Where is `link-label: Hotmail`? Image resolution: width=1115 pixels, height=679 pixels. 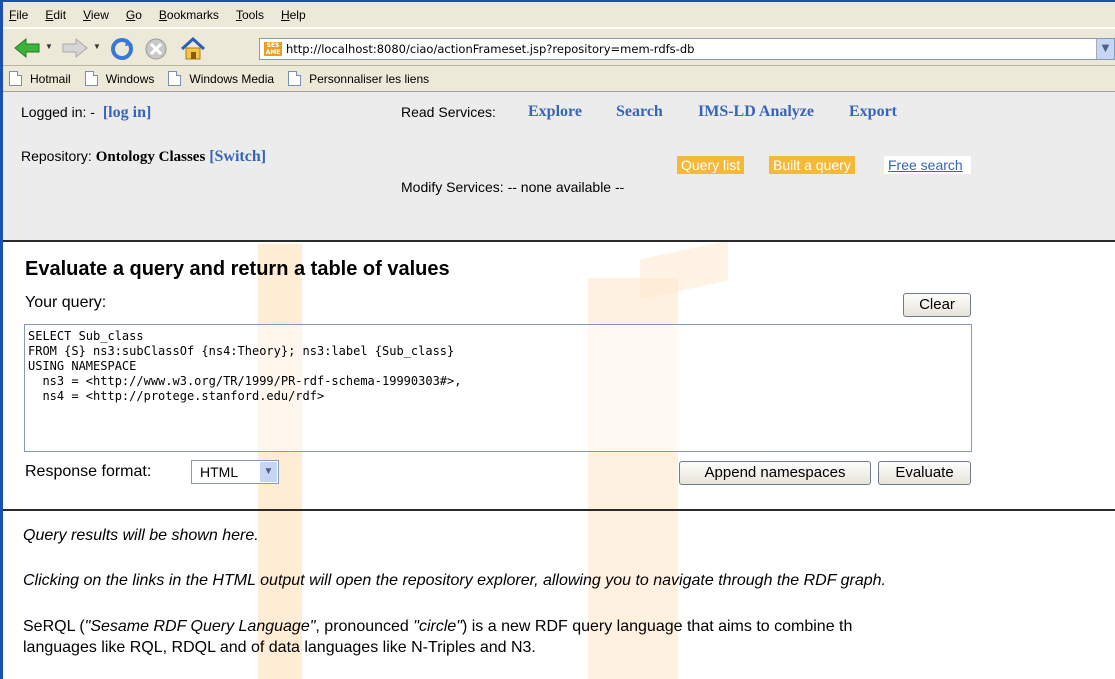
link-label: Hotmail is located at coordinates (50, 78).